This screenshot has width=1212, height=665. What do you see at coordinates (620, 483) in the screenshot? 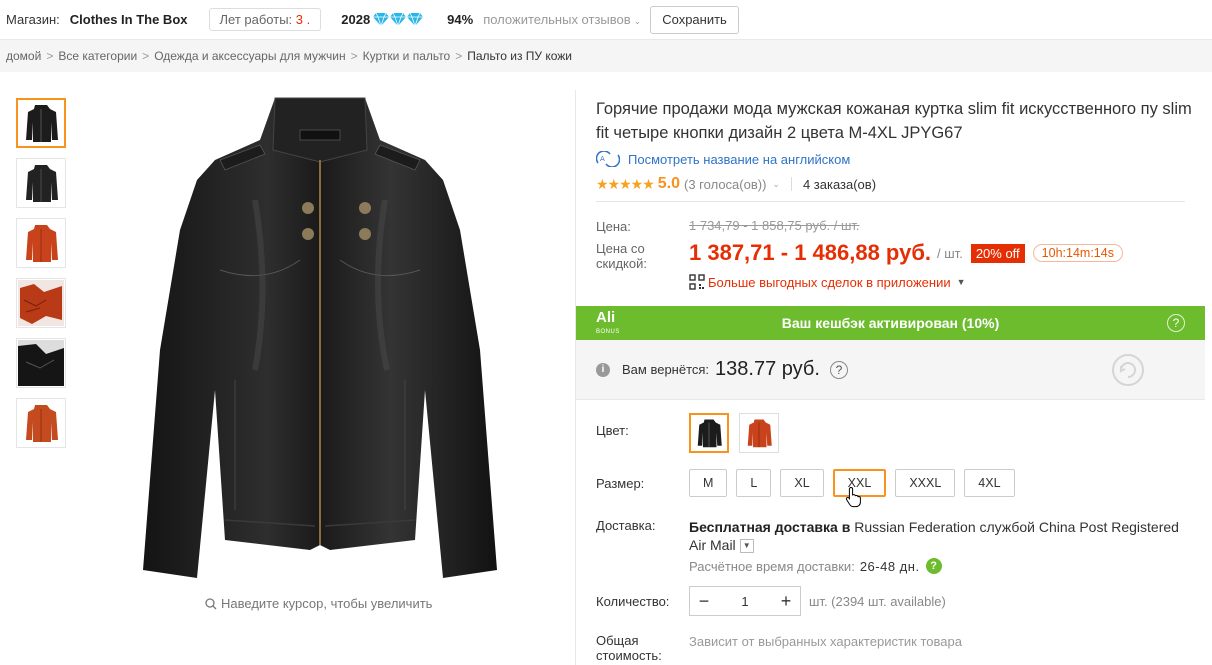
I see `size-label: Размер:` at bounding box center [620, 483].